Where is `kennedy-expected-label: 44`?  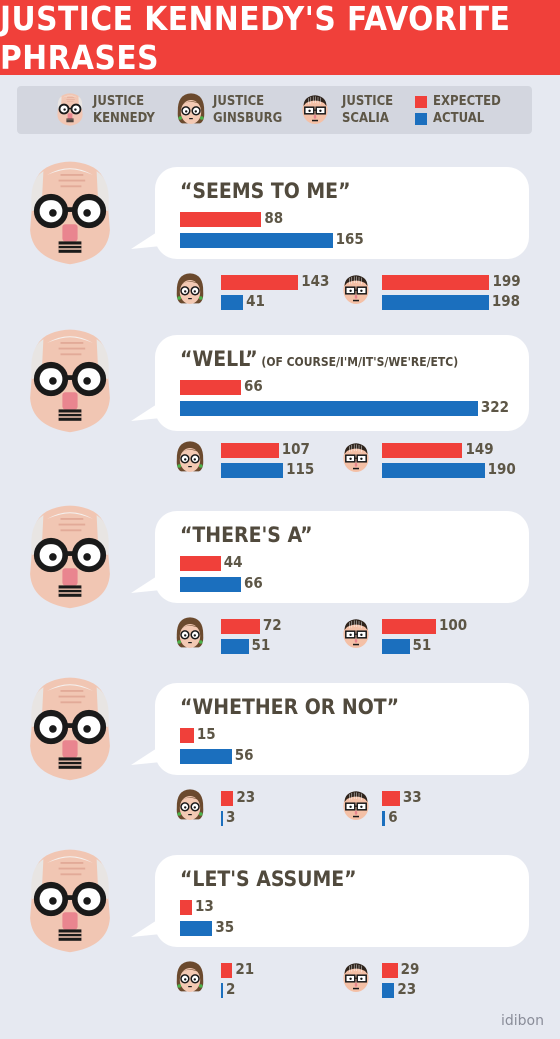
kennedy-expected-label: 44 is located at coordinates (233, 562).